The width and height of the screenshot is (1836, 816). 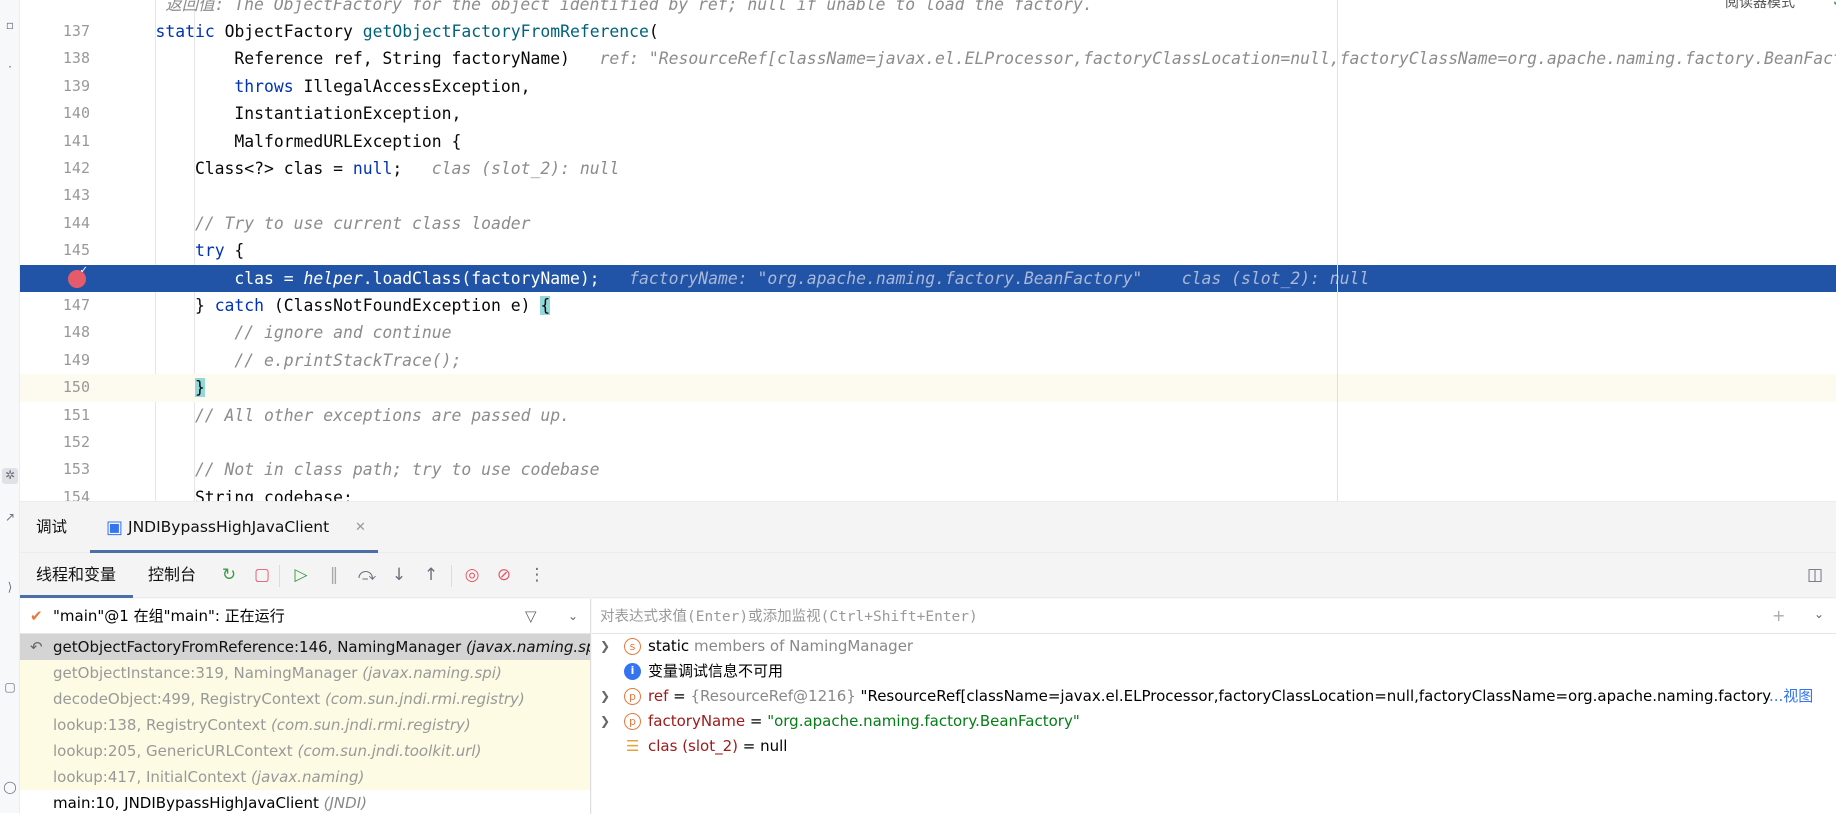 I want to click on variable-static: ❯ s static members of NamingManager, so click(x=1214, y=646).